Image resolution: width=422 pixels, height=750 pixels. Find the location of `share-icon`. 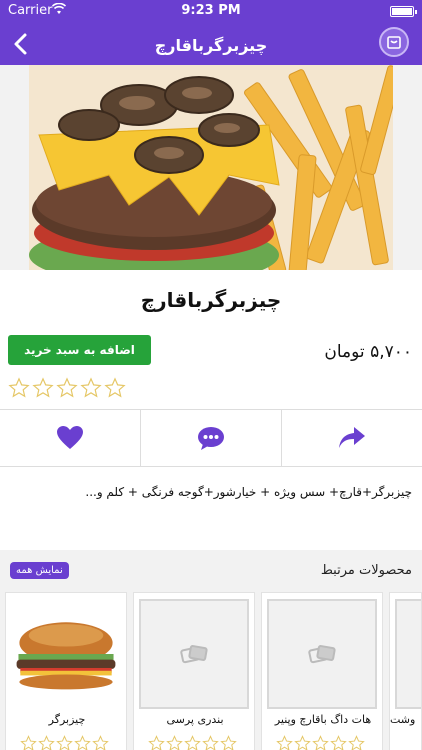

share-icon is located at coordinates (352, 437).